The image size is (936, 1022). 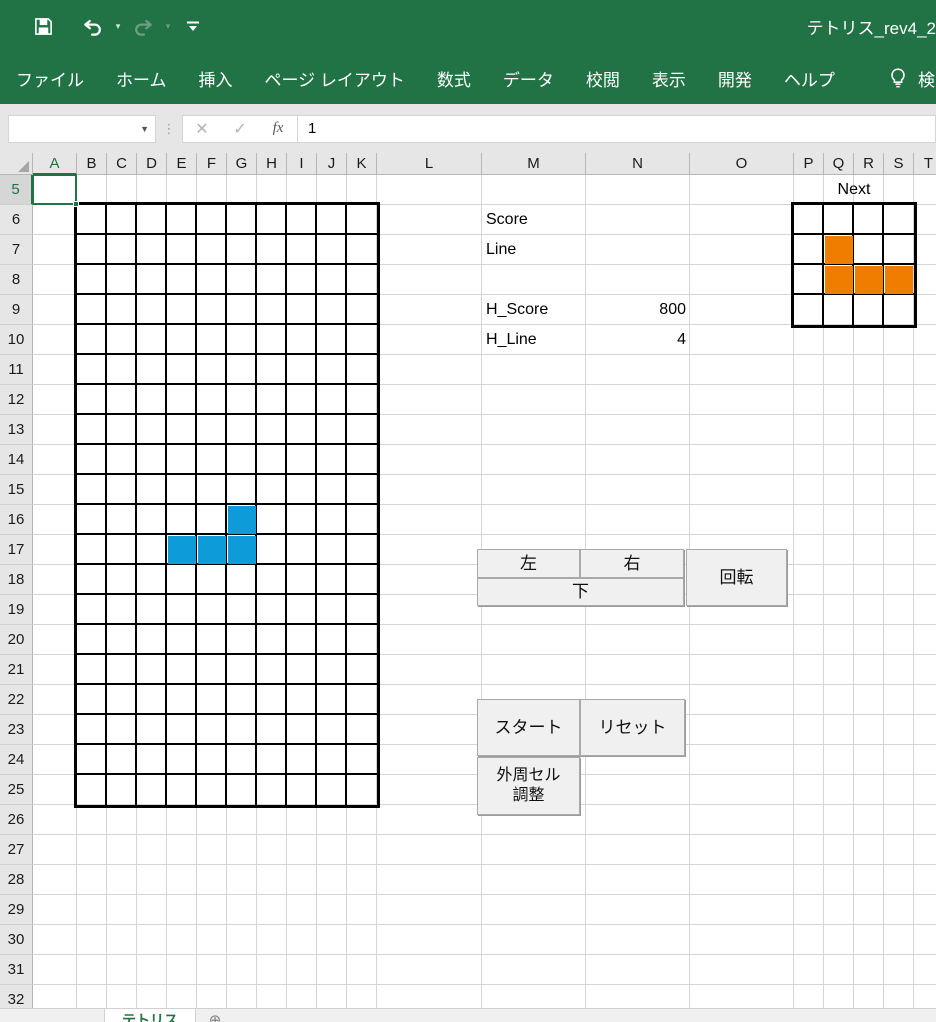 I want to click on row-header-9: 9, so click(x=16, y=310).